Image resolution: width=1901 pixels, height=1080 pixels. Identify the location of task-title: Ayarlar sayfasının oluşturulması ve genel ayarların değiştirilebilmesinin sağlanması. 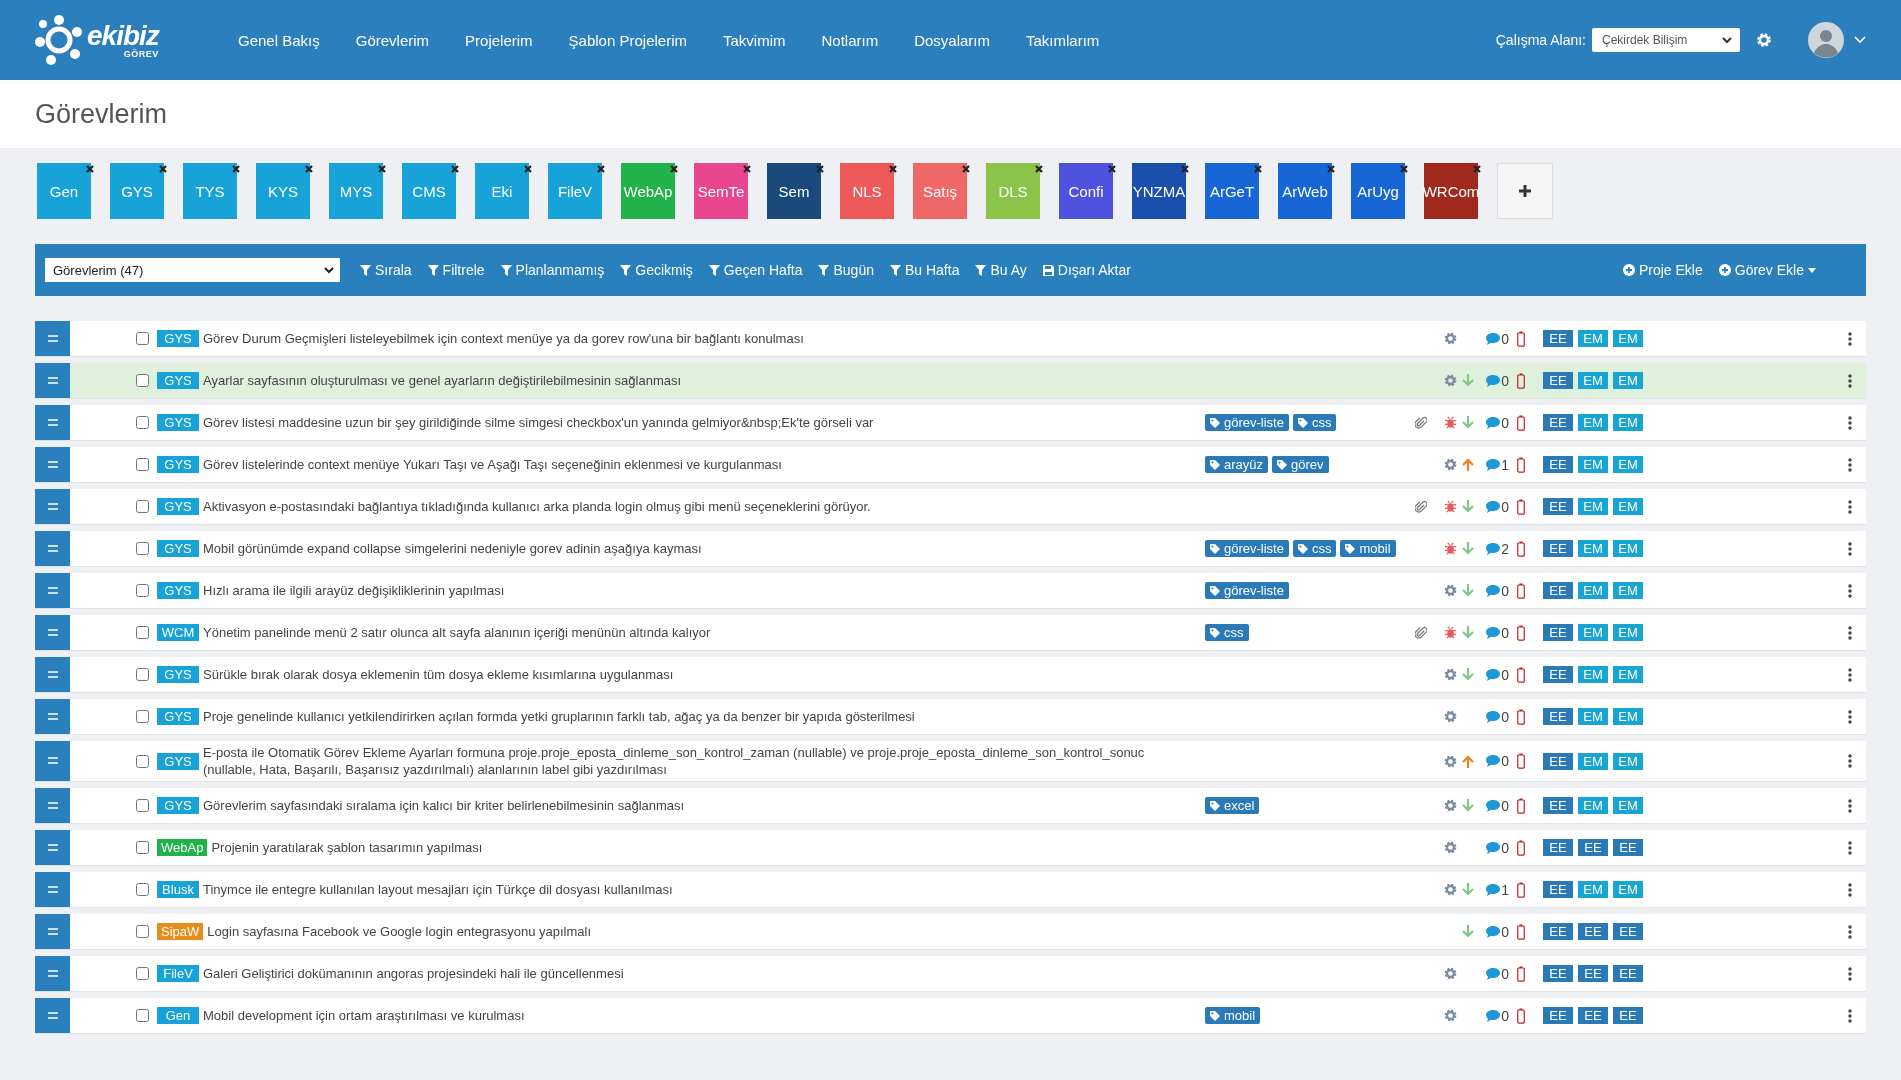
(694, 380).